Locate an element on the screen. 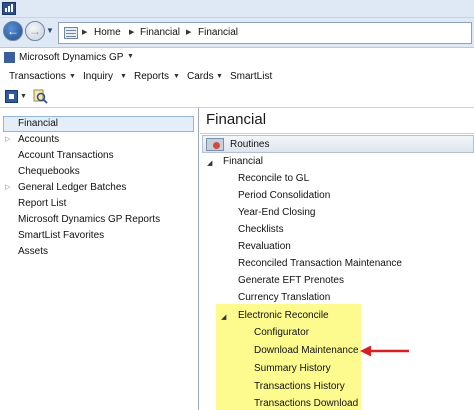 Image resolution: width=474 pixels, height=410 pixels. breadcrumb-home: Home is located at coordinates (107, 32).